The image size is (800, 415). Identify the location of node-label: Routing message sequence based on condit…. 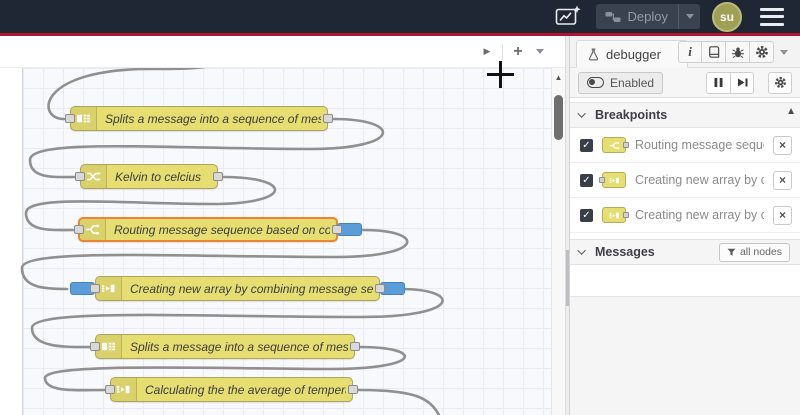
(222, 229).